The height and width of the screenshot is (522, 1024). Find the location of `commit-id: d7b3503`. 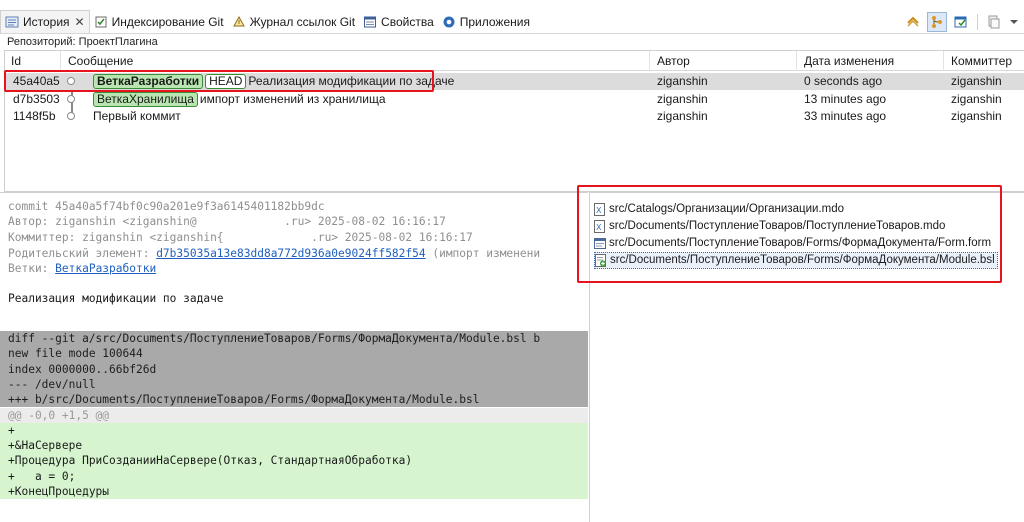

commit-id: d7b3503 is located at coordinates (36, 99).